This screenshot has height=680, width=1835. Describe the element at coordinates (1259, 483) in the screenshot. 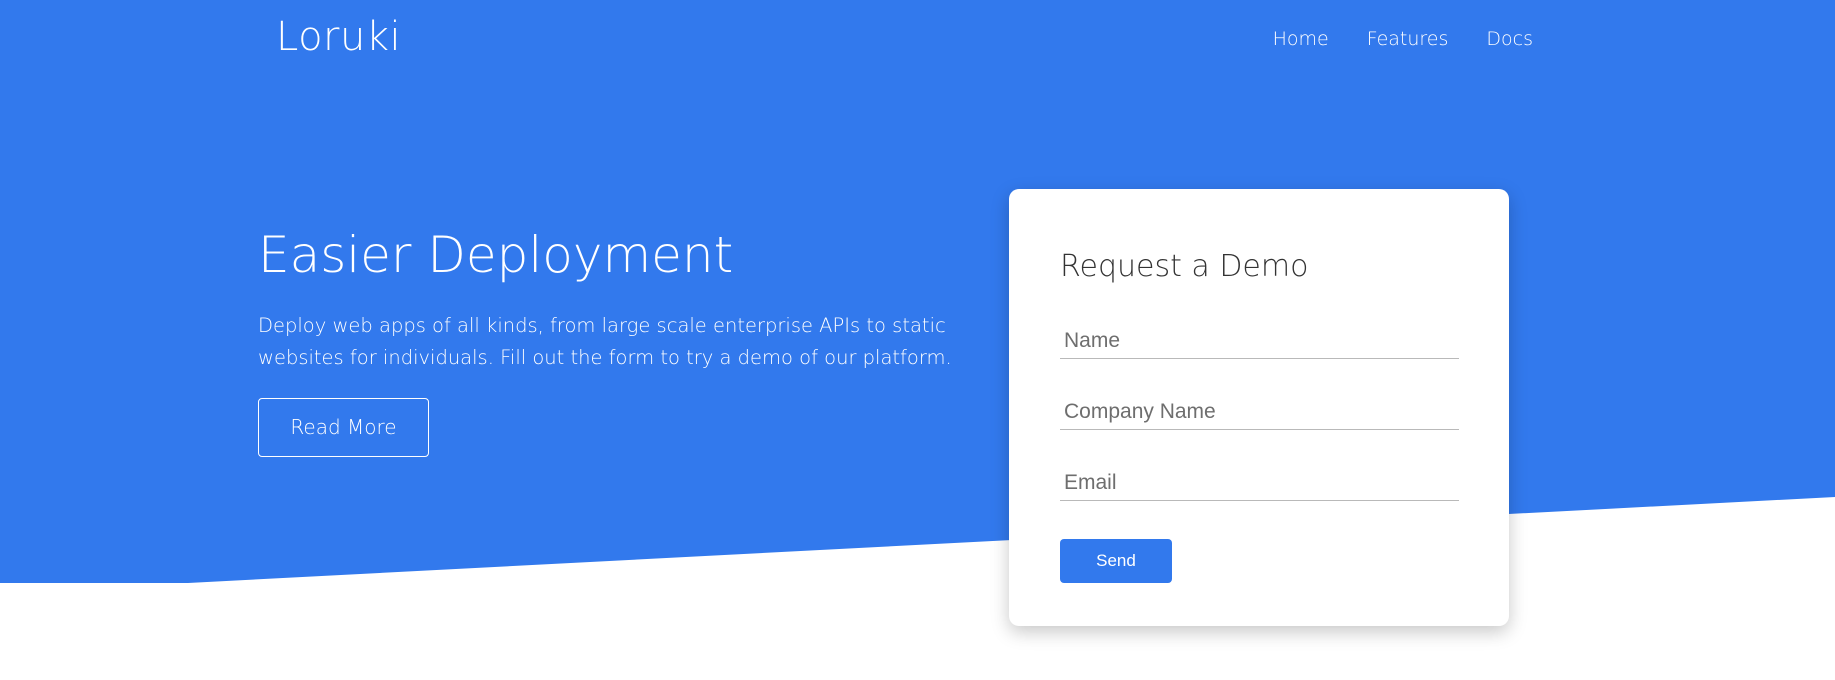

I see `email-input` at that location.